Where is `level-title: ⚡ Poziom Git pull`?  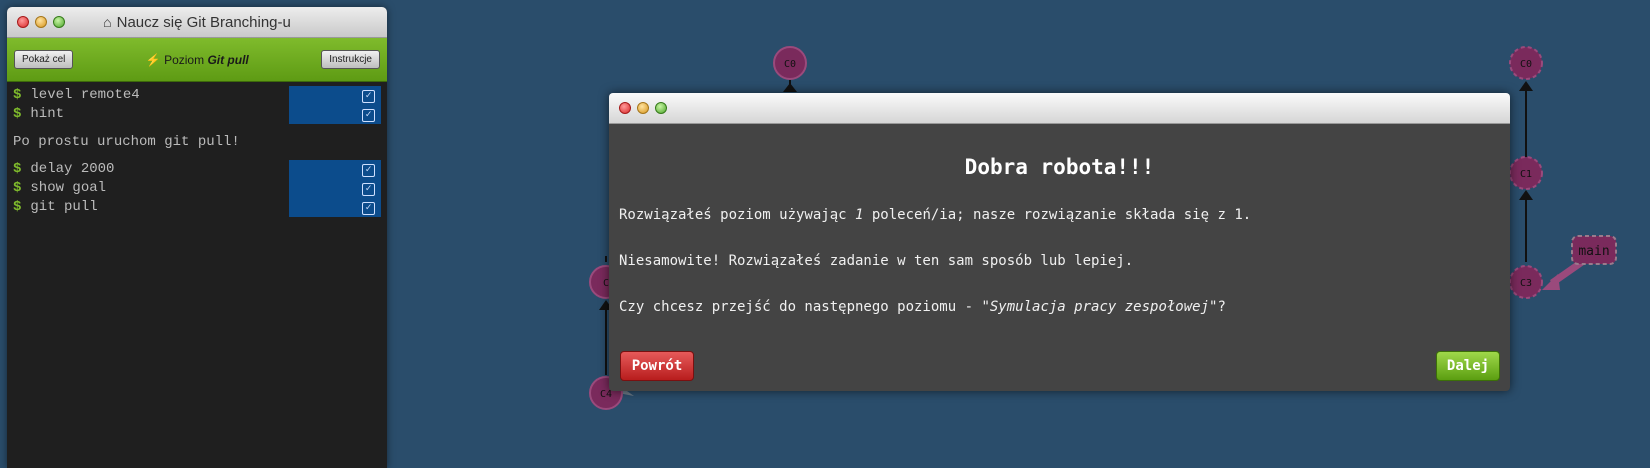
level-title: ⚡ Poziom Git pull is located at coordinates (197, 60).